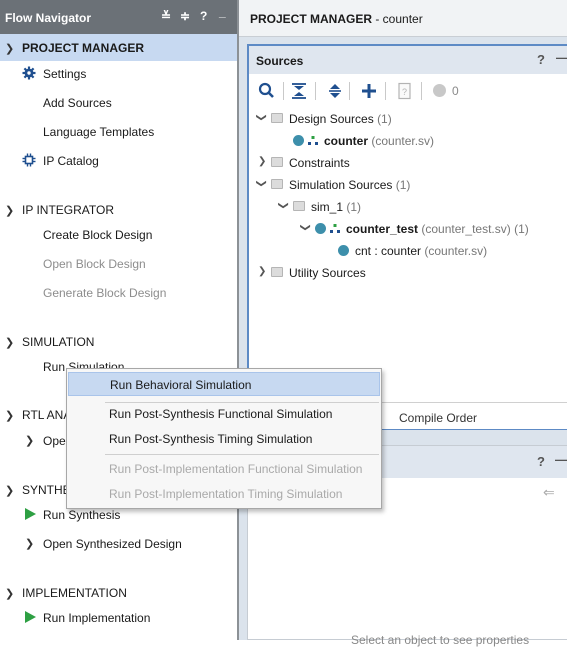  What do you see at coordinates (437, 229) in the screenshot?
I see `tree-label: counter_test (counter_test.sv) (1)` at bounding box center [437, 229].